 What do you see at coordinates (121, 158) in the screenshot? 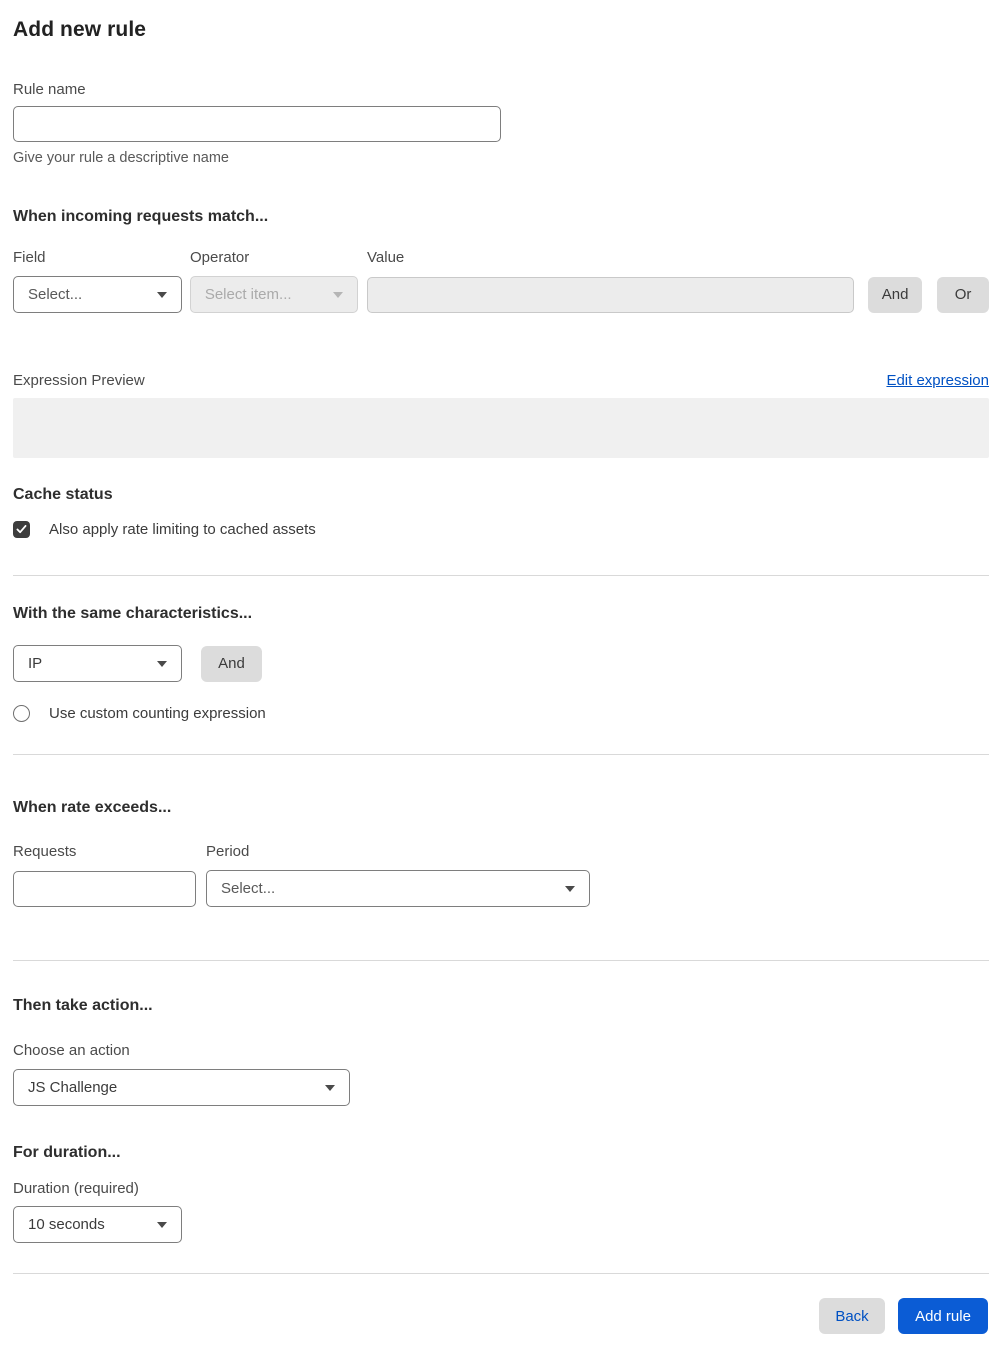
I see `rule-name-help: Give your rule a descriptive name` at bounding box center [121, 158].